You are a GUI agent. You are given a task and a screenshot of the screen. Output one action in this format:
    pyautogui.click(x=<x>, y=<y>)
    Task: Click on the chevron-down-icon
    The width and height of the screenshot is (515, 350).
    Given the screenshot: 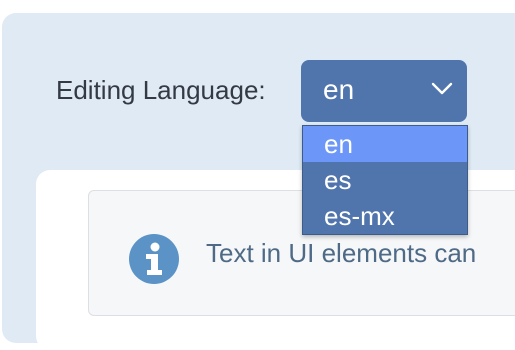 What is the action you would take?
    pyautogui.click(x=442, y=88)
    